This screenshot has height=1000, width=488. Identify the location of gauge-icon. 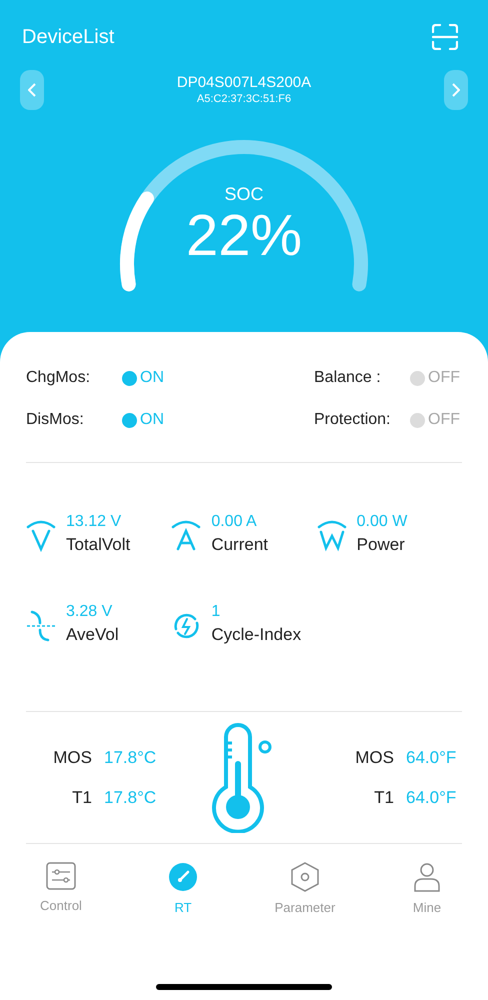
(183, 877).